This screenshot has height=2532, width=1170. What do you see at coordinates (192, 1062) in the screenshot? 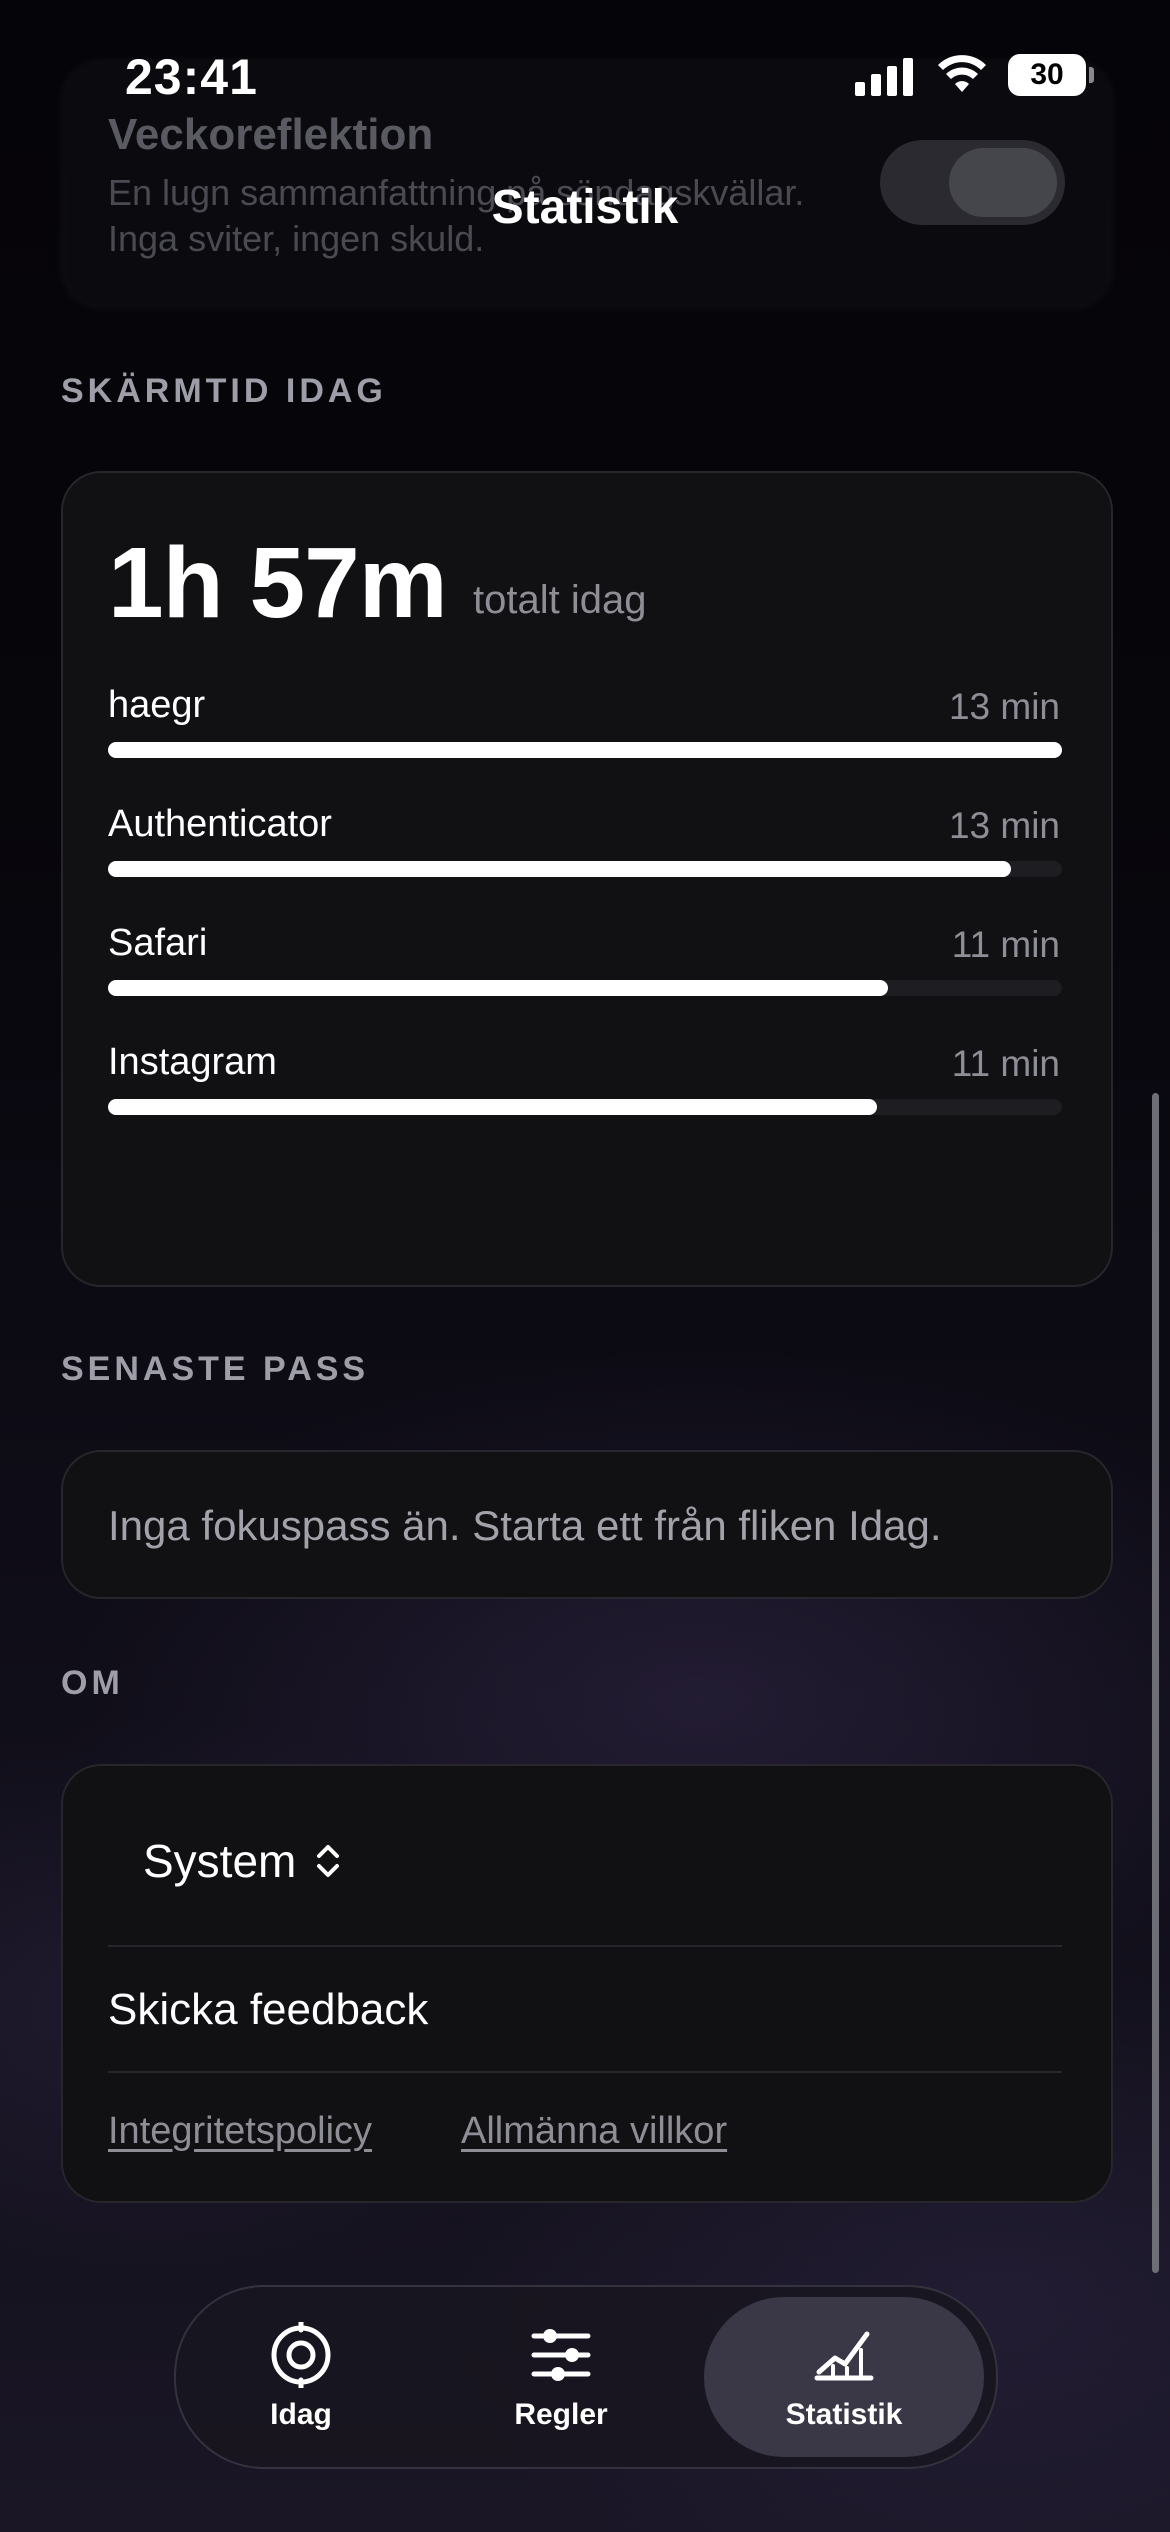
I see `app-name: Instagram` at bounding box center [192, 1062].